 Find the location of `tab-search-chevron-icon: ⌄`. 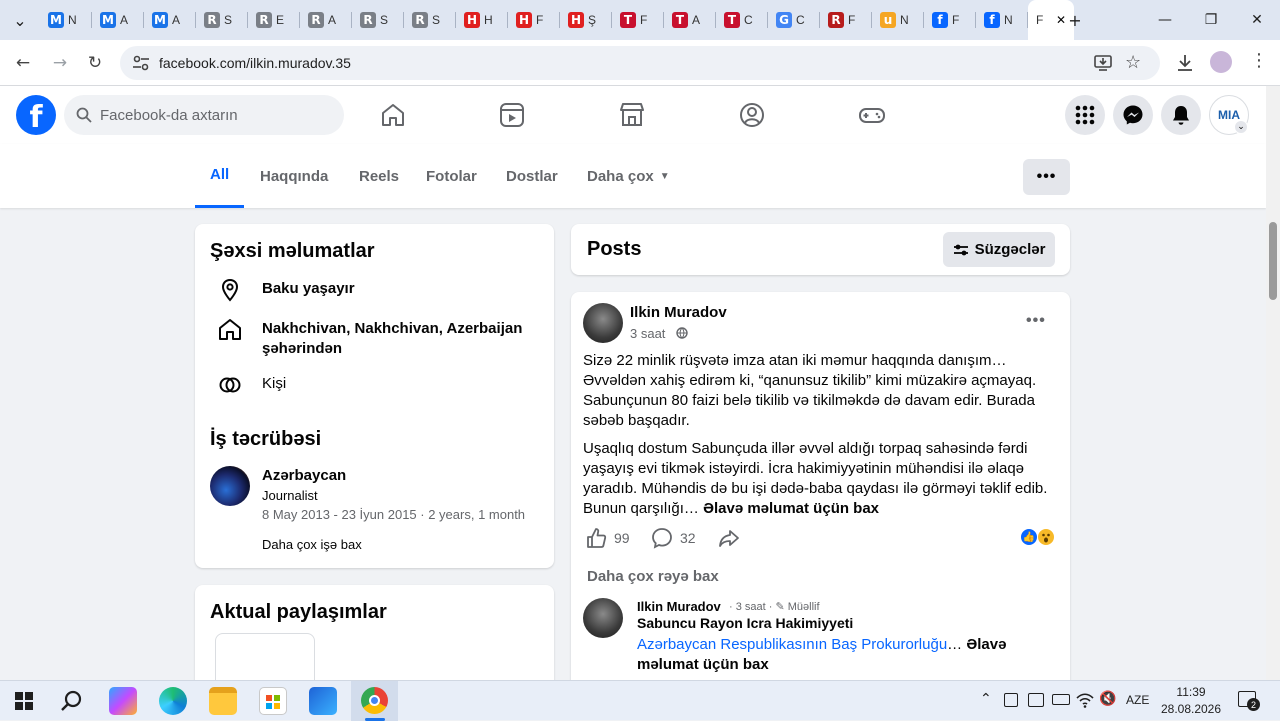

tab-search-chevron-icon: ⌄ is located at coordinates (20, 20).